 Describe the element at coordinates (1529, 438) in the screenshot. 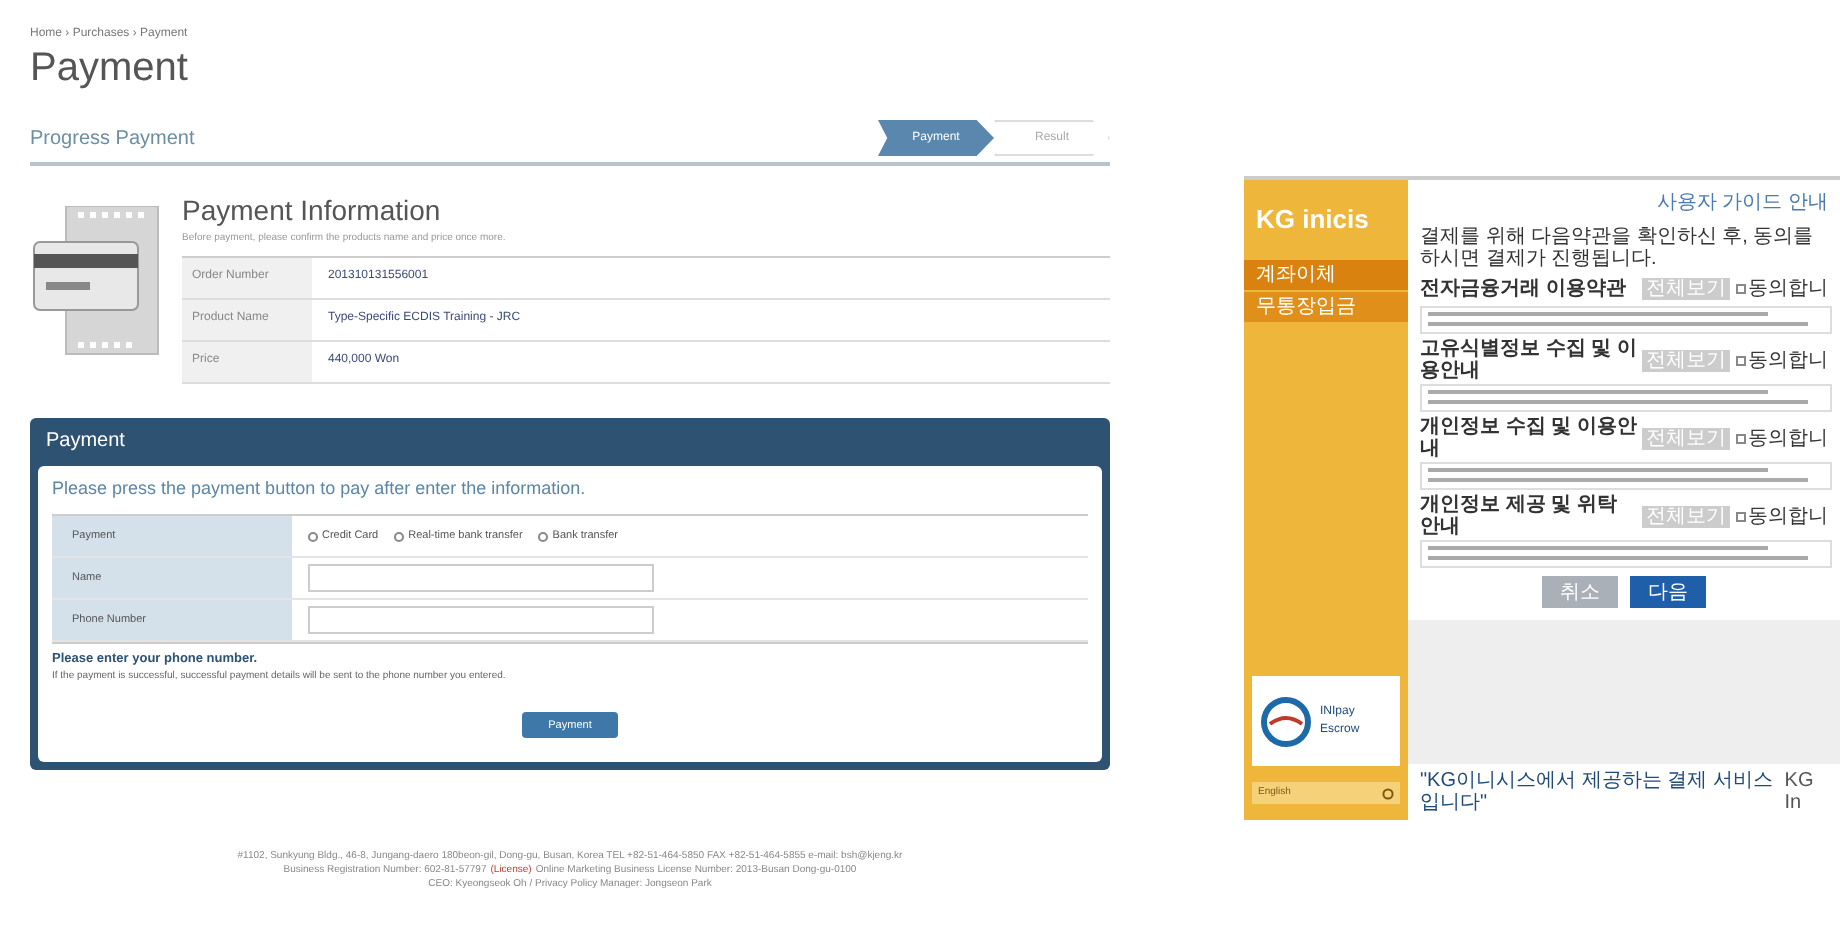

I see `terms-title: 개인정보 수집 및 이용안내` at that location.